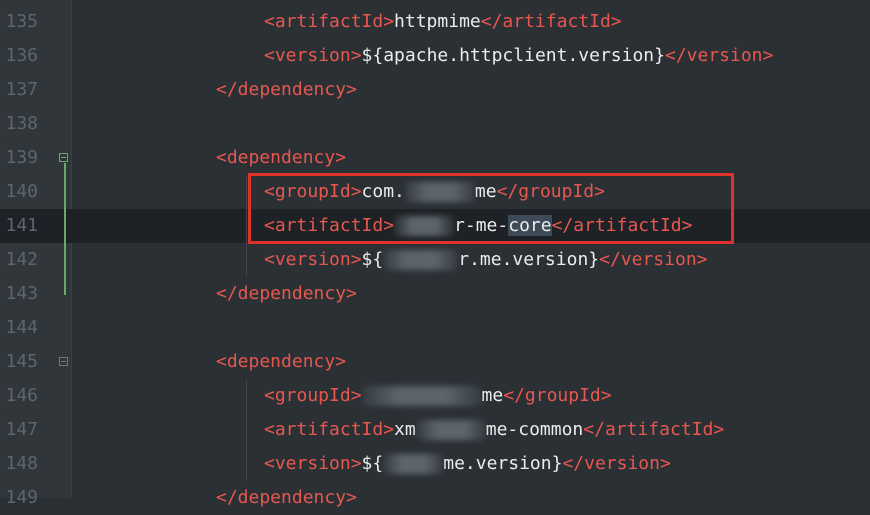 The width and height of the screenshot is (870, 515). I want to click on code-text: <groupId> me</groupId>, so click(438, 396).